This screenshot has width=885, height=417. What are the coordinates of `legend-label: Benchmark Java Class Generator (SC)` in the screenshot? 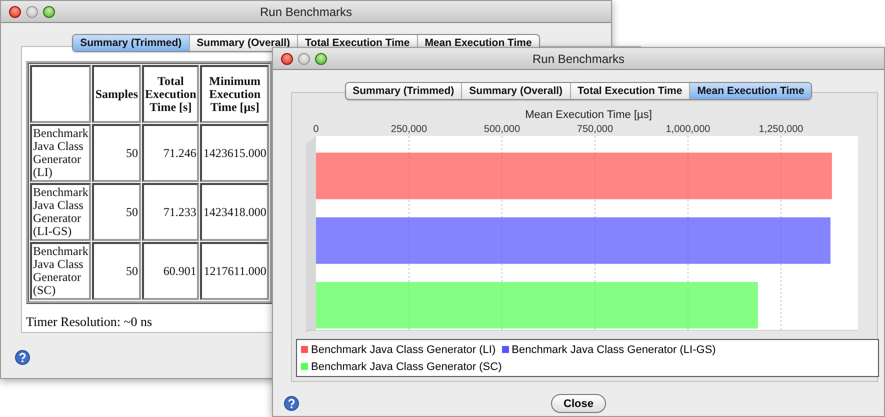 It's located at (406, 366).